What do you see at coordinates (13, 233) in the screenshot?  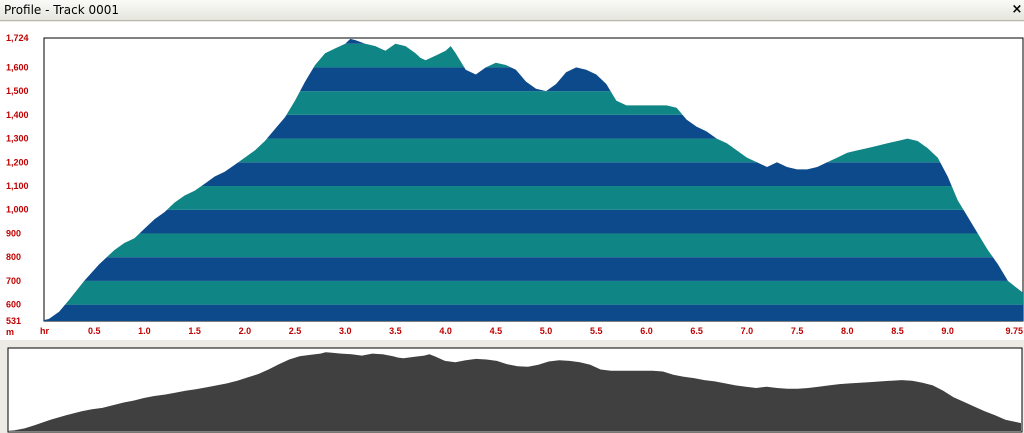 I see `y-tick-label: 900` at bounding box center [13, 233].